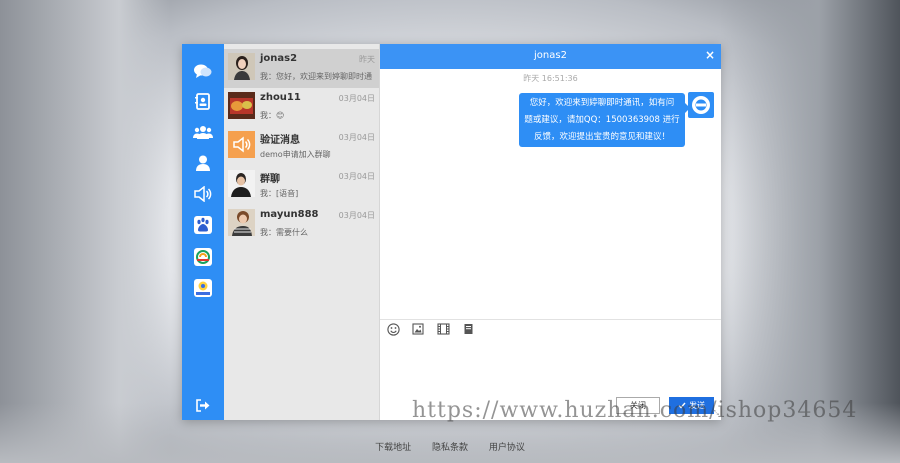 The image size is (900, 463). Describe the element at coordinates (295, 154) in the screenshot. I see `conversation-preview: demo申请加入群聊` at that location.